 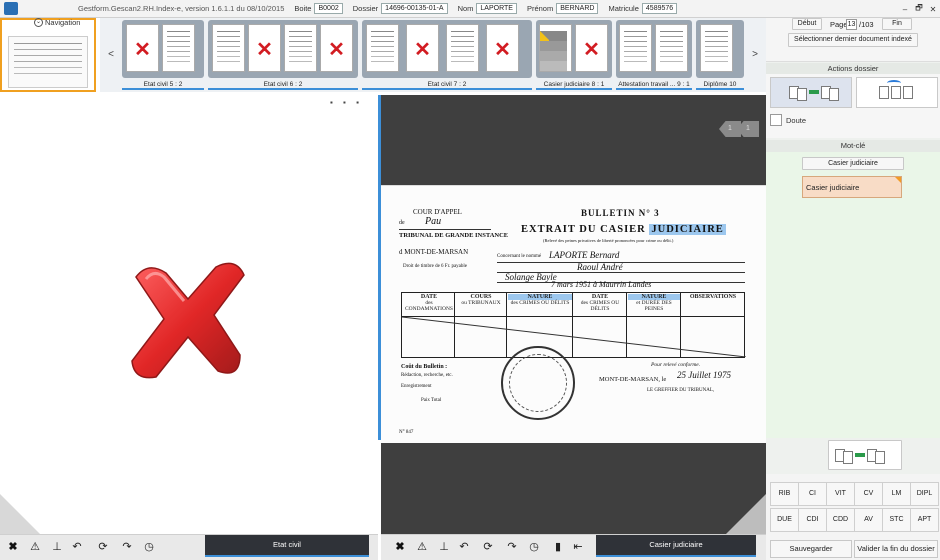 I want to click on keyword-button: Casier judiciaire, so click(x=853, y=163).